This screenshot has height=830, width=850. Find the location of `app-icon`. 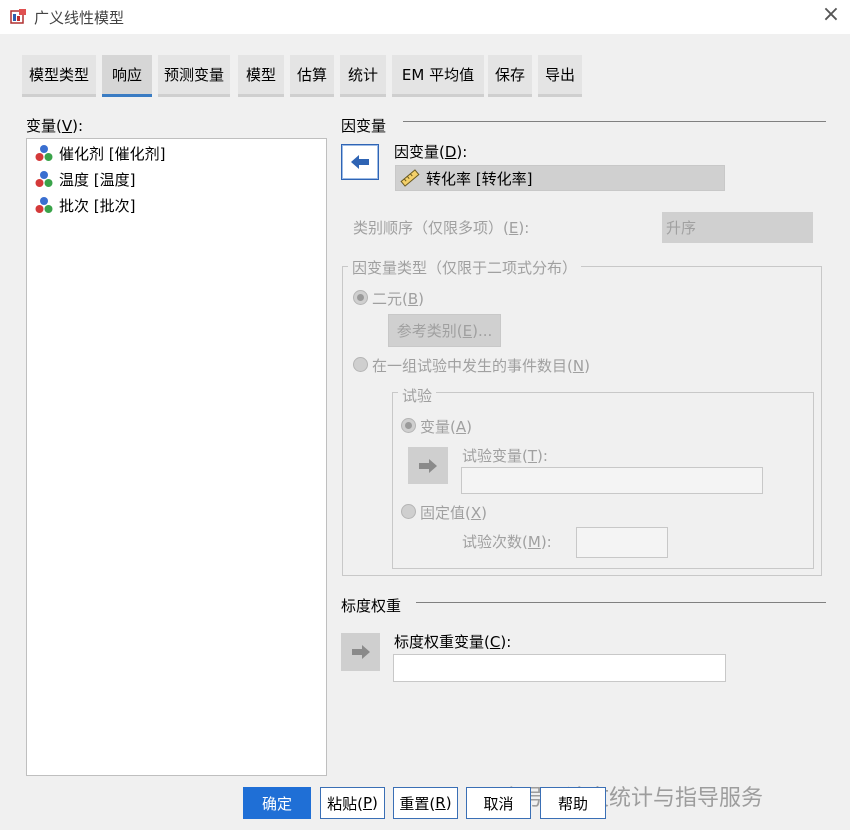

app-icon is located at coordinates (18, 16).